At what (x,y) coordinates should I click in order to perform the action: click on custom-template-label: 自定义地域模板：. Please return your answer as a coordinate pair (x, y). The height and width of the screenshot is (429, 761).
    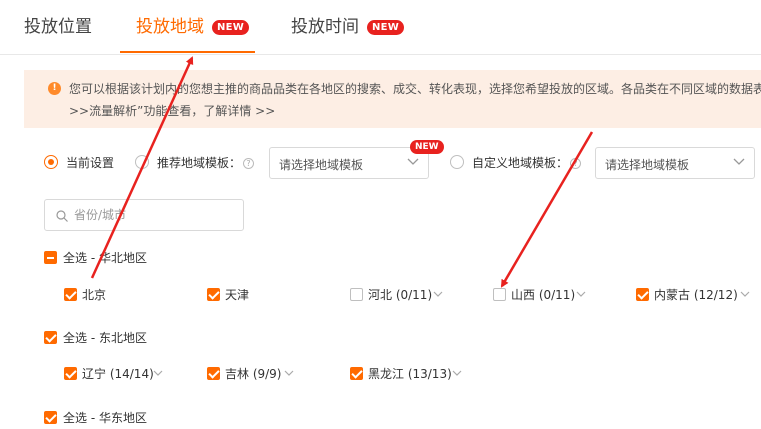
    Looking at the image, I should click on (520, 163).